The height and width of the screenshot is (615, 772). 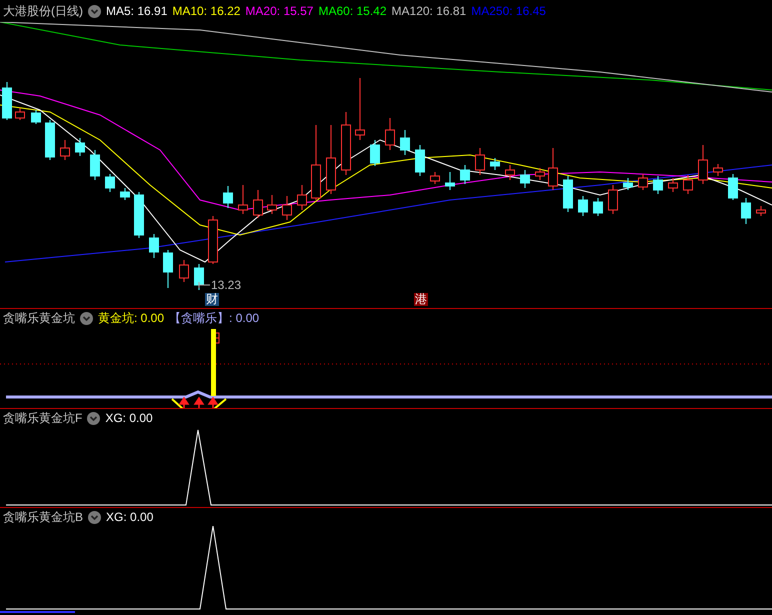 I want to click on panel-title: 贪嘴乐黄金坑F, so click(x=42, y=418).